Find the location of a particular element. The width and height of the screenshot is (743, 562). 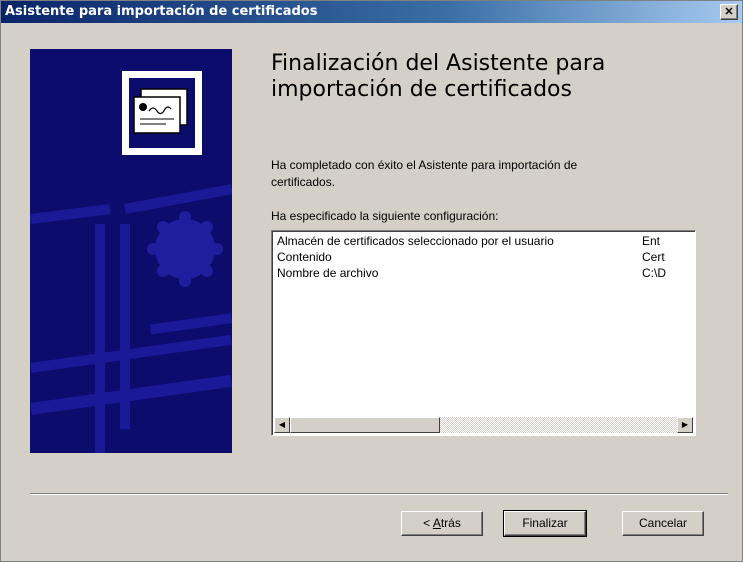

back-button-label: trás is located at coordinates (450, 523).